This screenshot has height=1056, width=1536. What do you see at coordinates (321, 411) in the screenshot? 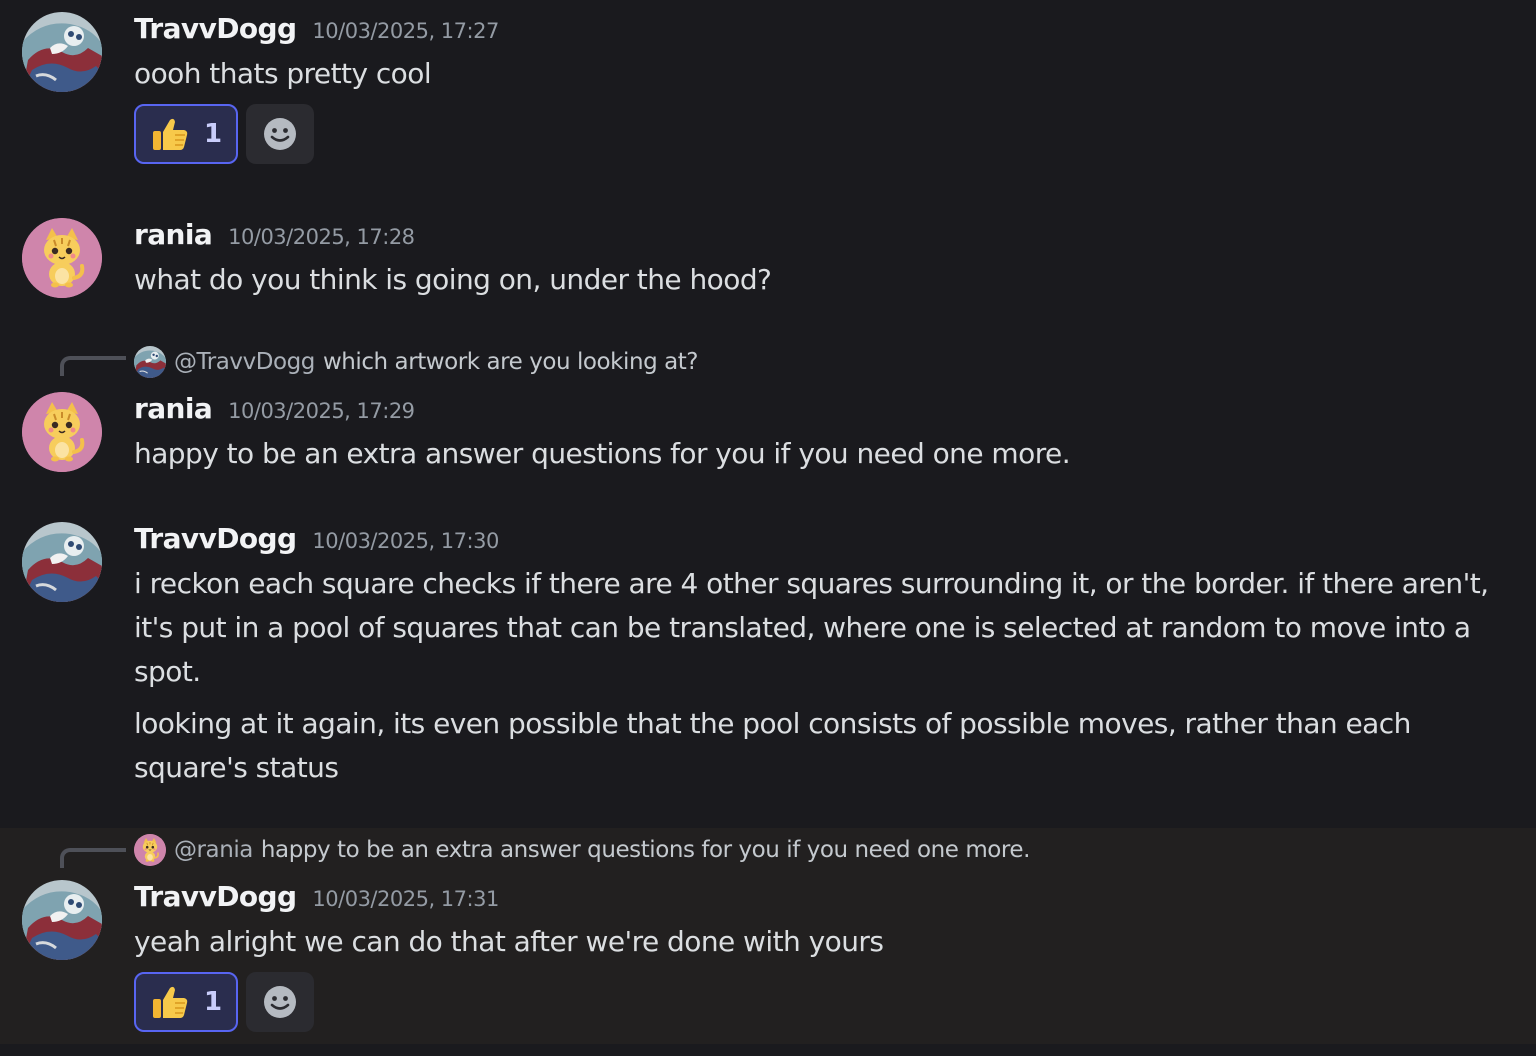
I see `timestamp: 10/03/2025, 17:29` at bounding box center [321, 411].